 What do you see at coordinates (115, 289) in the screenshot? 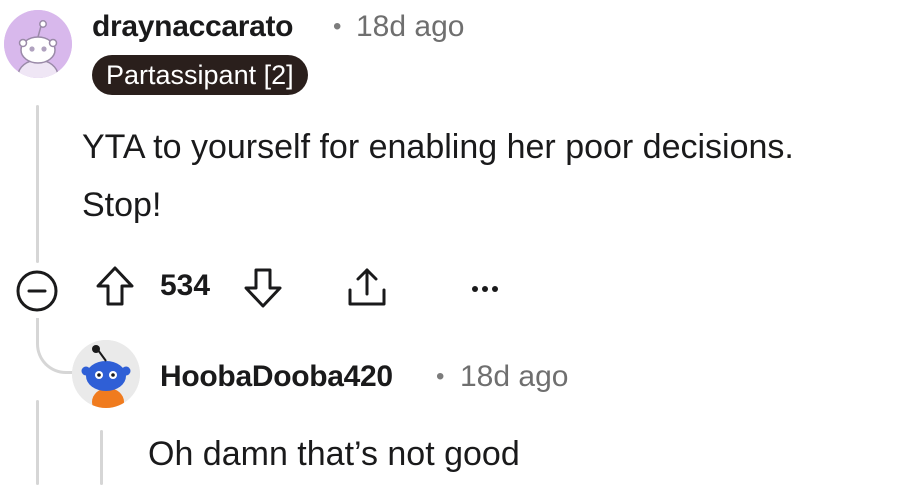
I see `upvote-icon` at bounding box center [115, 289].